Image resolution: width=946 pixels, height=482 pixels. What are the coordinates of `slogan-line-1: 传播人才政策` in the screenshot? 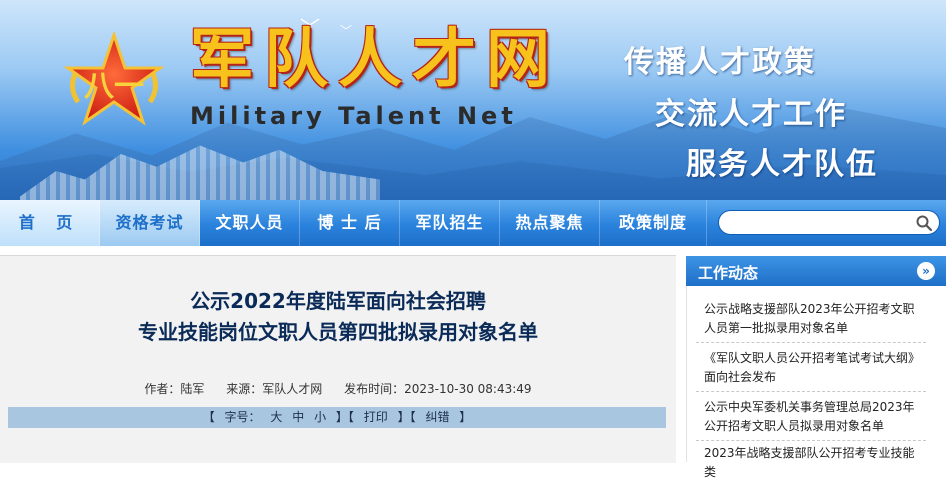 It's located at (720, 62).